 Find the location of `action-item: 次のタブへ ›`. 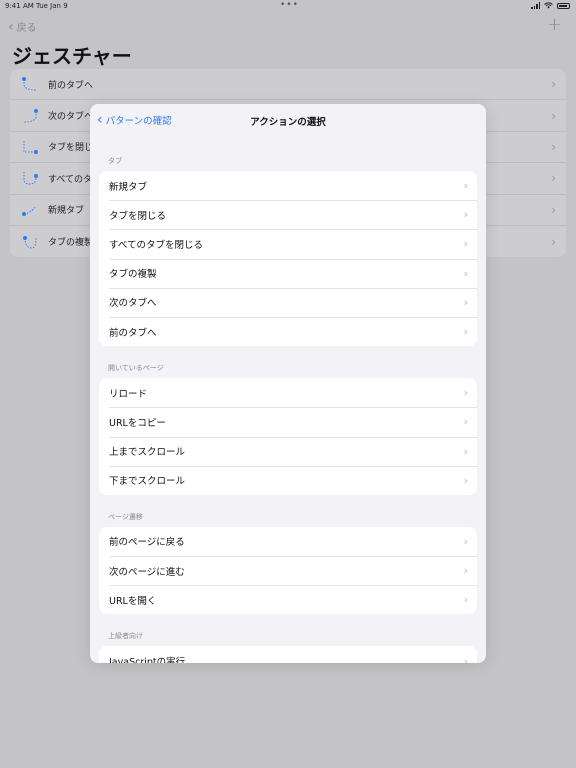

action-item: 次のタブへ › is located at coordinates (288, 302).